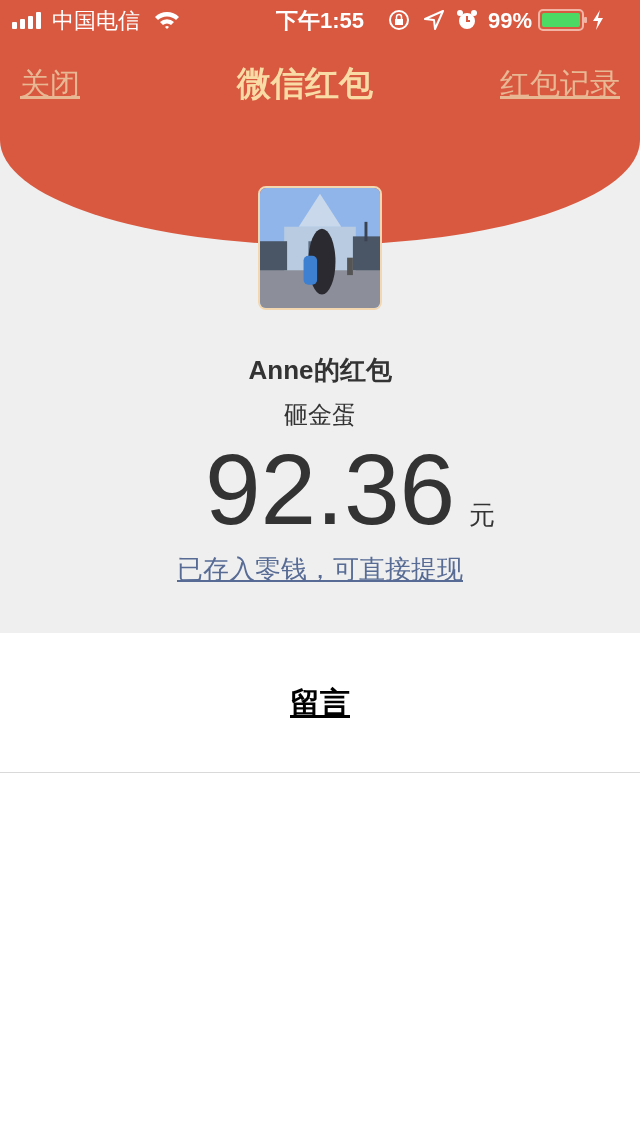 The width and height of the screenshot is (640, 1136). Describe the element at coordinates (320, 702) in the screenshot. I see `message-button: 留言` at that location.